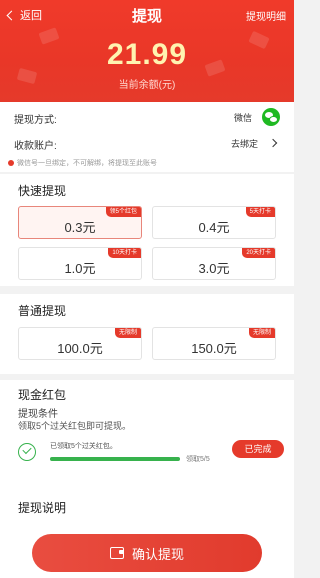 The image size is (320, 578). I want to click on withdraw-detail-link: 提现明细, so click(266, 15).